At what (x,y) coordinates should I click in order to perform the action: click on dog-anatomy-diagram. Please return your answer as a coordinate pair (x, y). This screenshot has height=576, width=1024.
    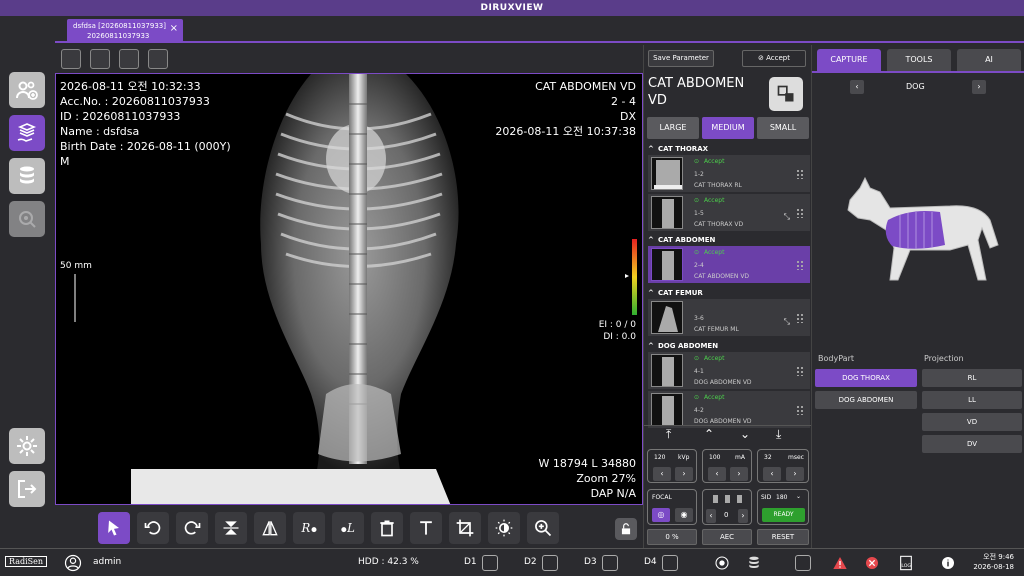
    Looking at the image, I should click on (920, 230).